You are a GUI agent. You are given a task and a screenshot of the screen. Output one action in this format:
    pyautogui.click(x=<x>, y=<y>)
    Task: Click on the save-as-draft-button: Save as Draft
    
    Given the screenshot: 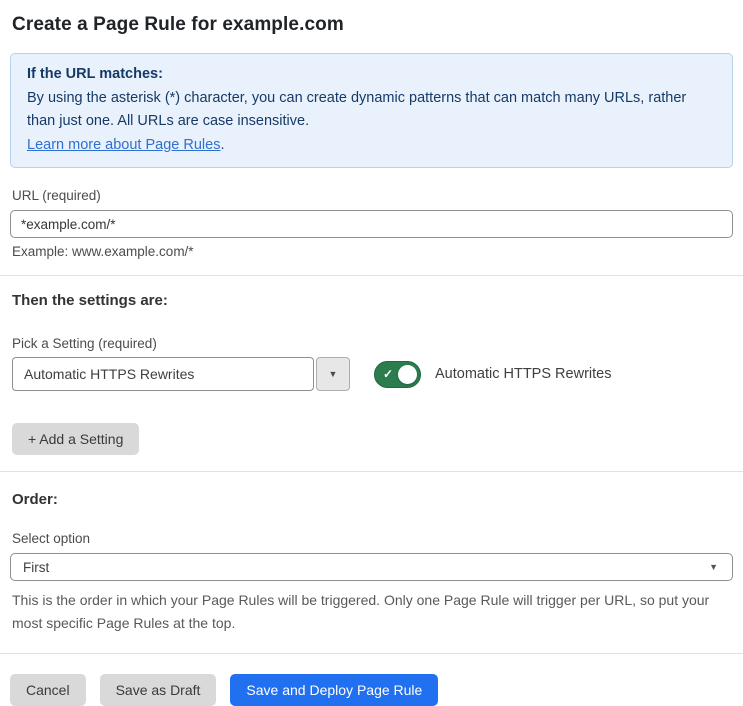 What is the action you would take?
    pyautogui.click(x=158, y=690)
    